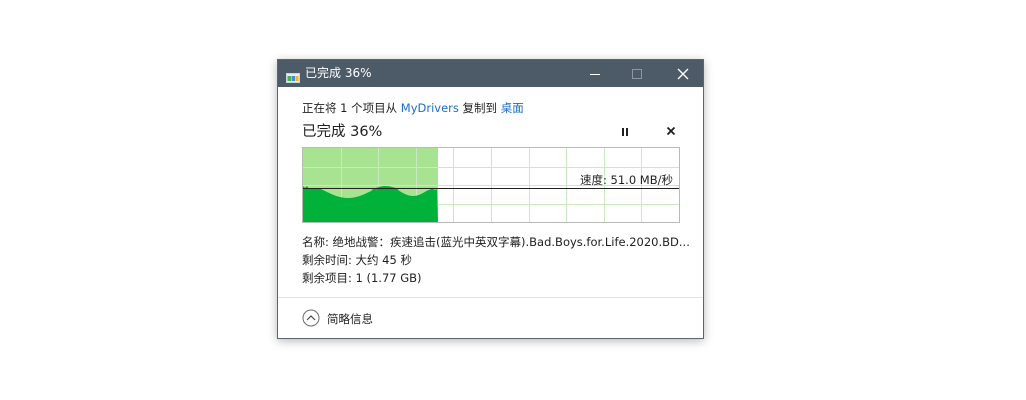 The image size is (1026, 400). What do you see at coordinates (479, 108) in the screenshot?
I see `copy-middle: 复制到` at bounding box center [479, 108].